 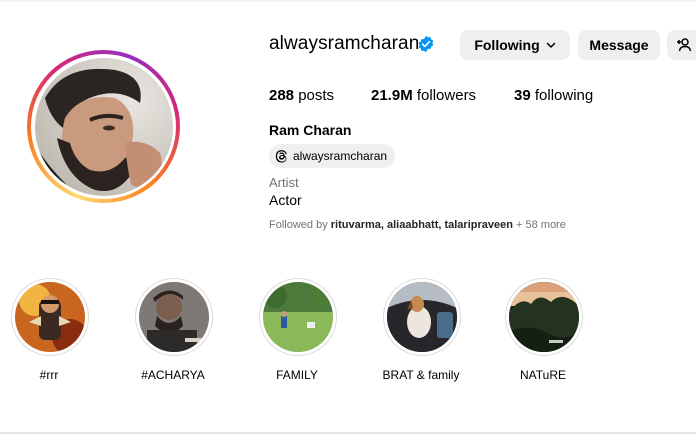 I want to click on followed-by-prefix: Followed by, so click(x=300, y=225).